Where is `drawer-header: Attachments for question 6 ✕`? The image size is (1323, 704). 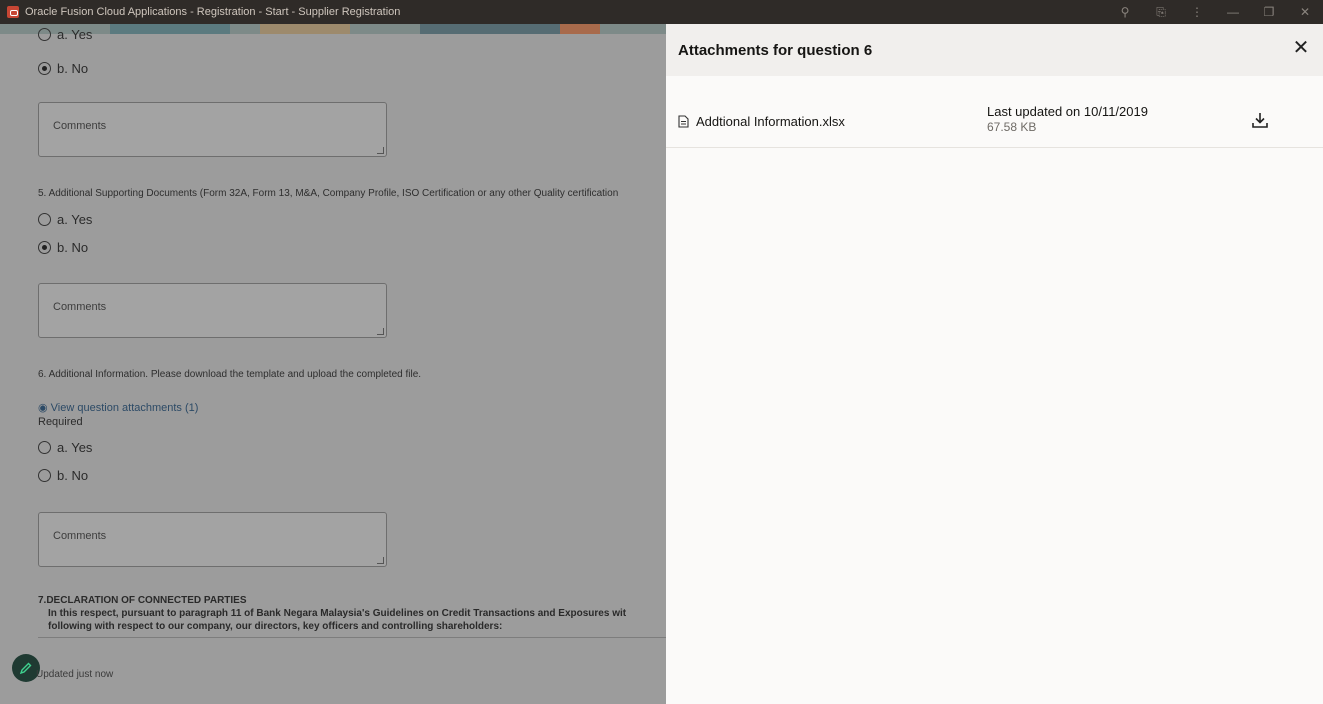
drawer-header: Attachments for question 6 ✕ is located at coordinates (994, 50).